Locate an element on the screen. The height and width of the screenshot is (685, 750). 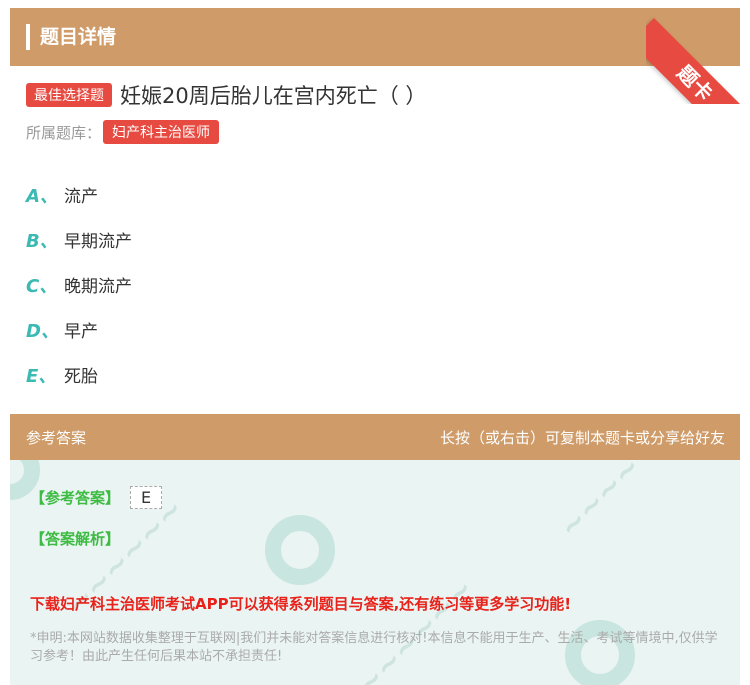
option-e: E、 死胎 is located at coordinates (79, 374).